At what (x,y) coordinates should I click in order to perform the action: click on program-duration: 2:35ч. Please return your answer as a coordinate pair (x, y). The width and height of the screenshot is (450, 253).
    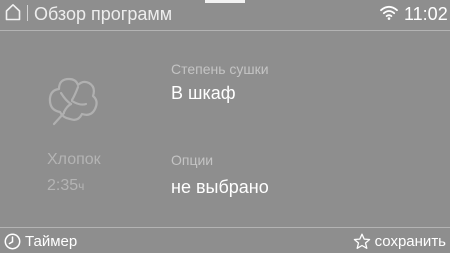
    Looking at the image, I should click on (65, 186).